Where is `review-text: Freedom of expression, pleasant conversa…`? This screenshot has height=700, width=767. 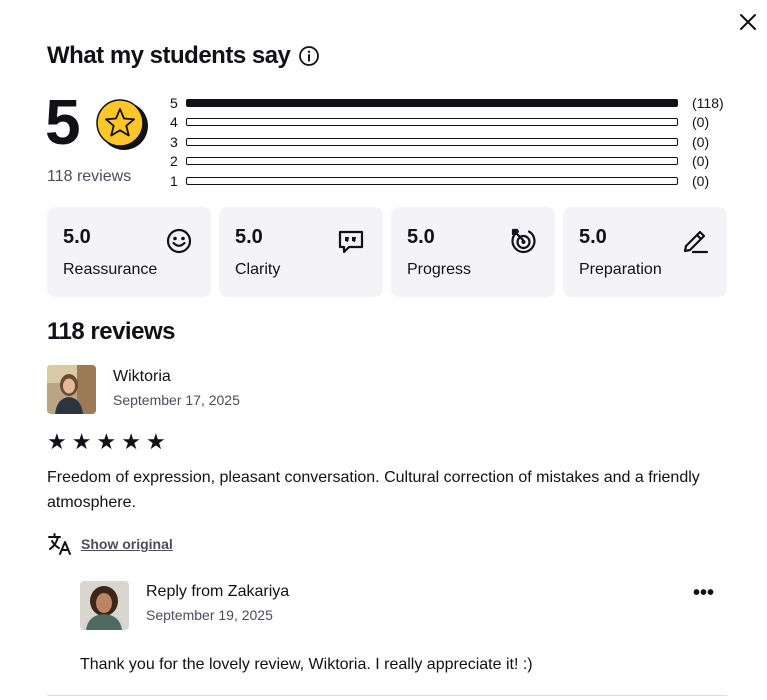 review-text: Freedom of expression, pleasant conversa… is located at coordinates (373, 490).